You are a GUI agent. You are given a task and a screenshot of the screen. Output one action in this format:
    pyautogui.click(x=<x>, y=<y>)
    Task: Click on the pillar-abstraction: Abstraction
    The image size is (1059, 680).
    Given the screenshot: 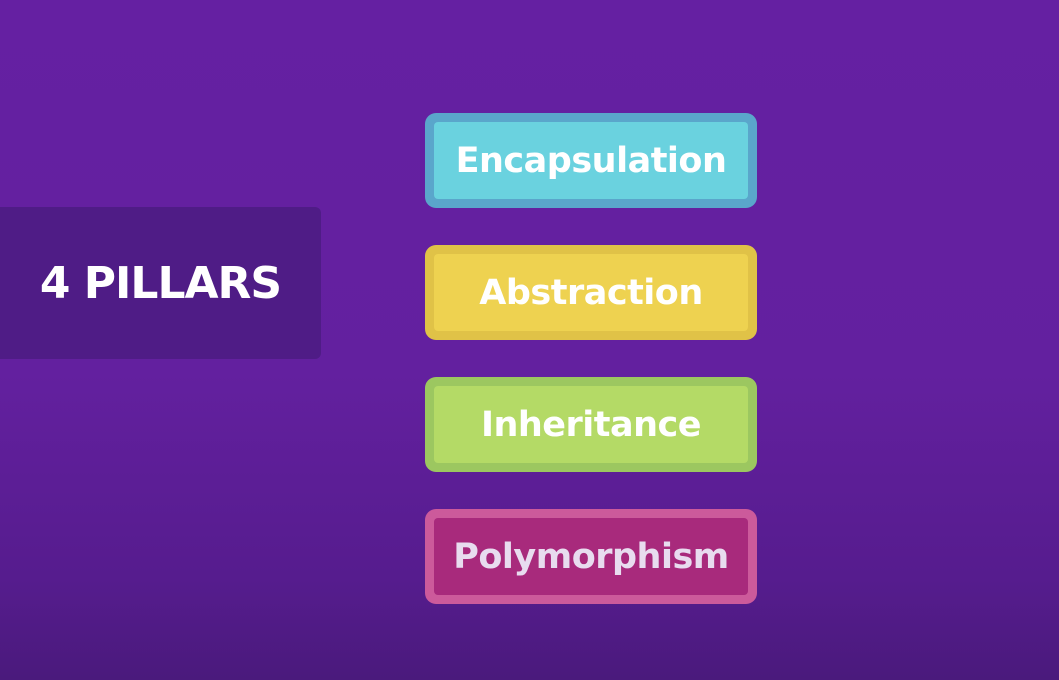 What is the action you would take?
    pyautogui.click(x=591, y=292)
    